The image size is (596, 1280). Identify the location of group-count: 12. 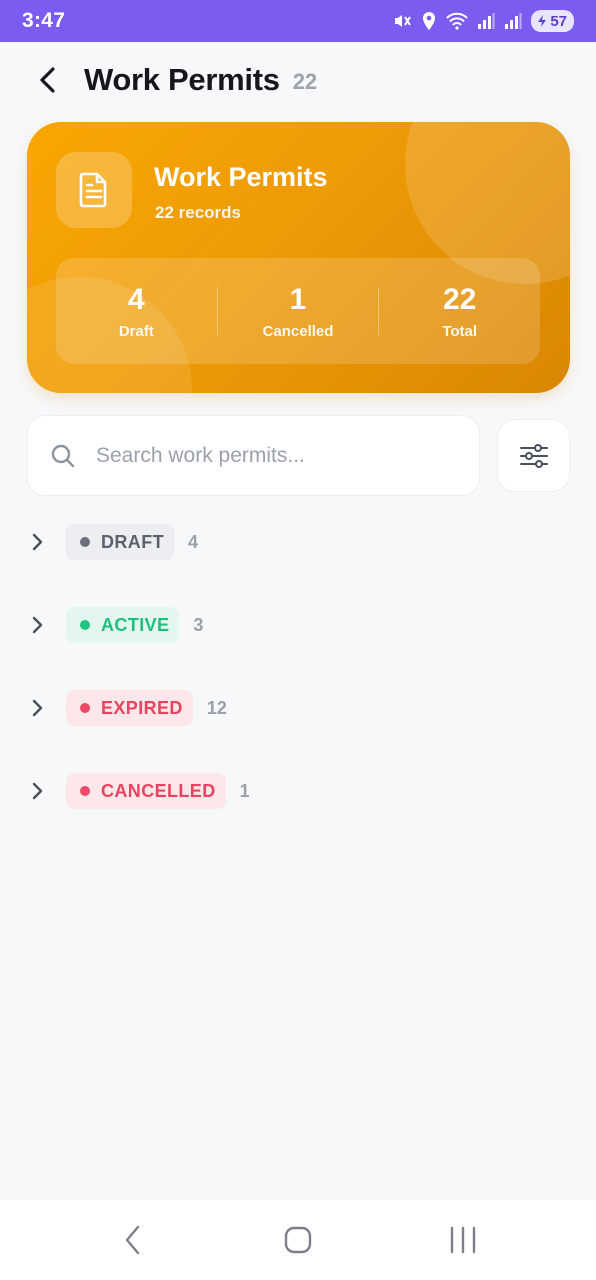
(216, 707).